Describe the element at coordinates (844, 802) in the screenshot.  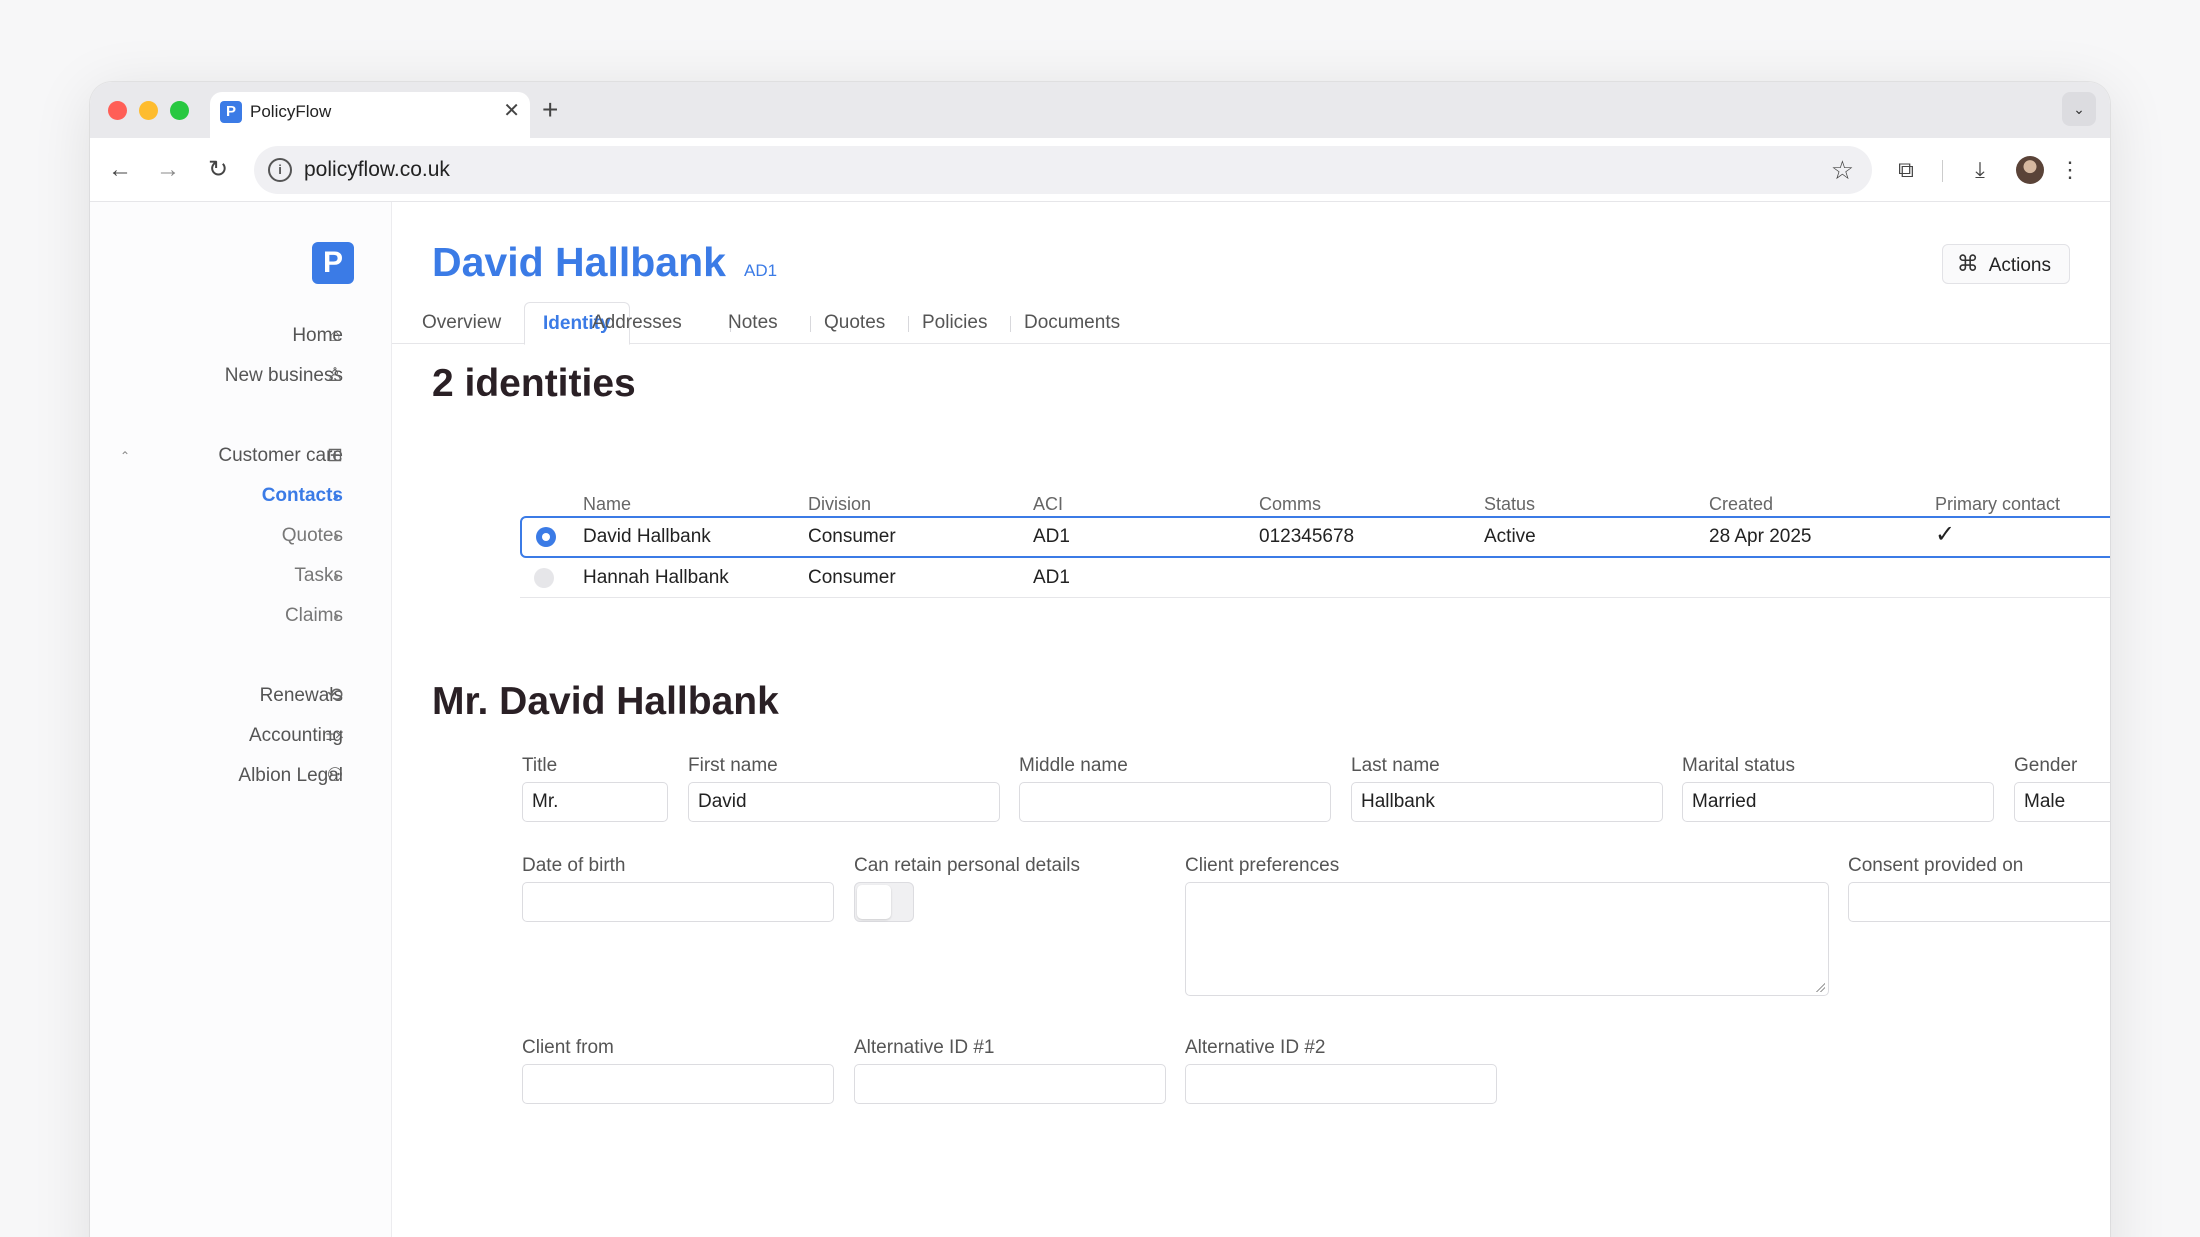
I see `first-name-field: David` at that location.